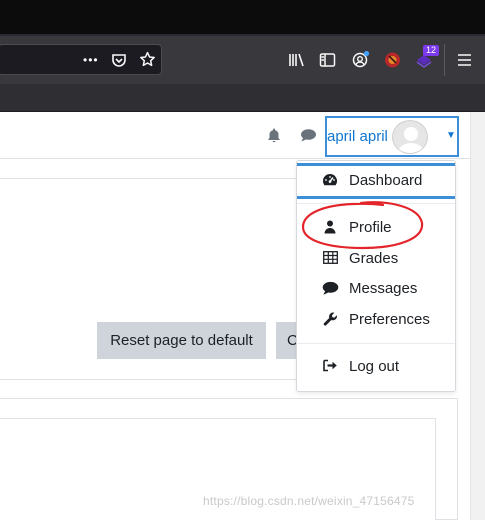 This screenshot has width=485, height=520. I want to click on comment-icon, so click(330, 289).